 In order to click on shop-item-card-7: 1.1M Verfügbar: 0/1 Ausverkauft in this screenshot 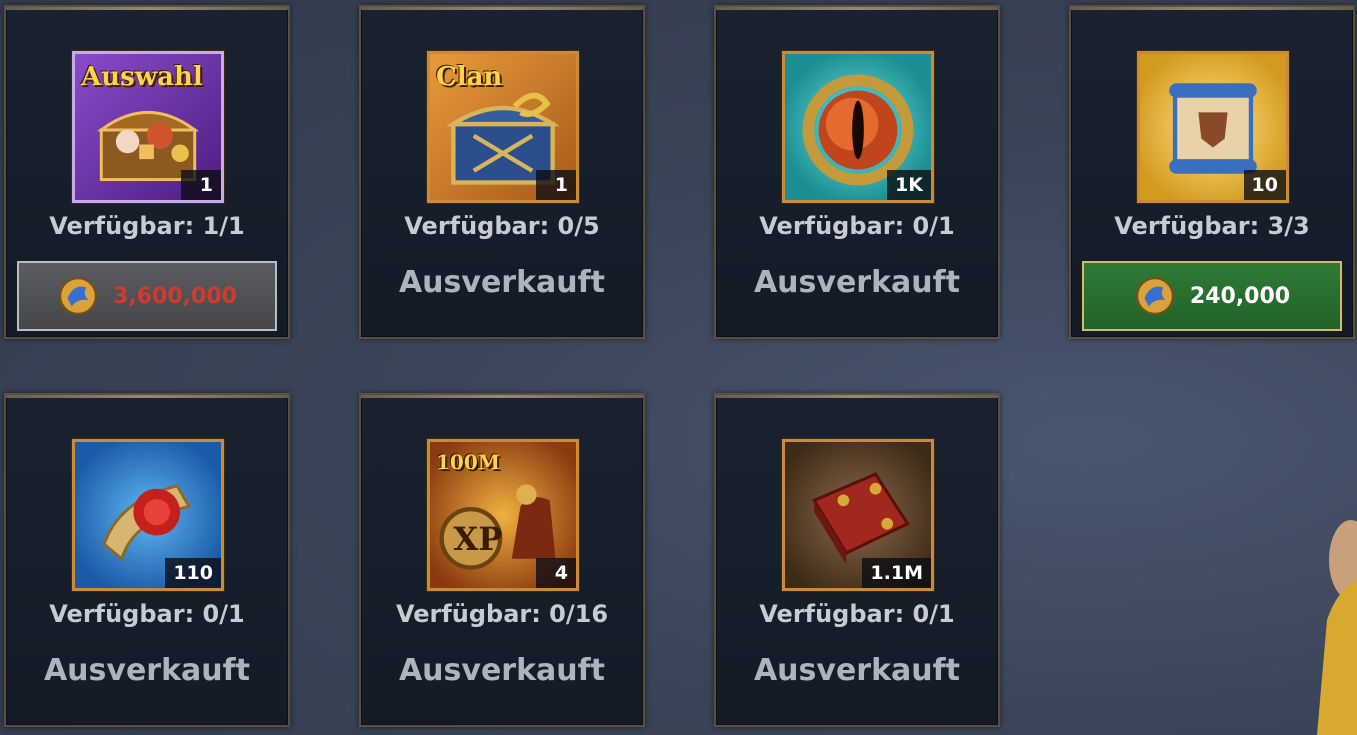, I will do `click(857, 560)`.